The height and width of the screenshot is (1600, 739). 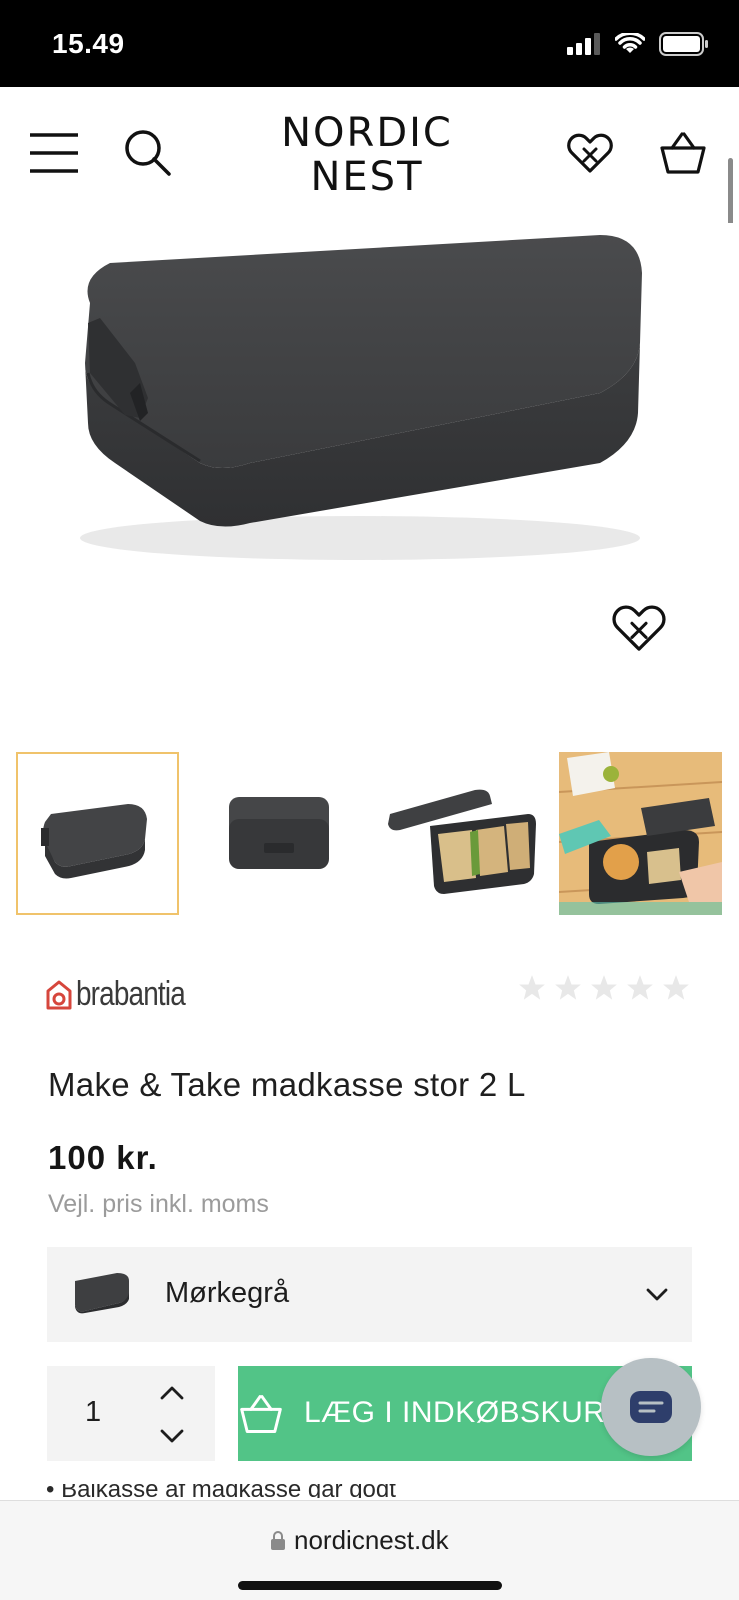 I want to click on hero-wishlist-button, so click(x=639, y=630).